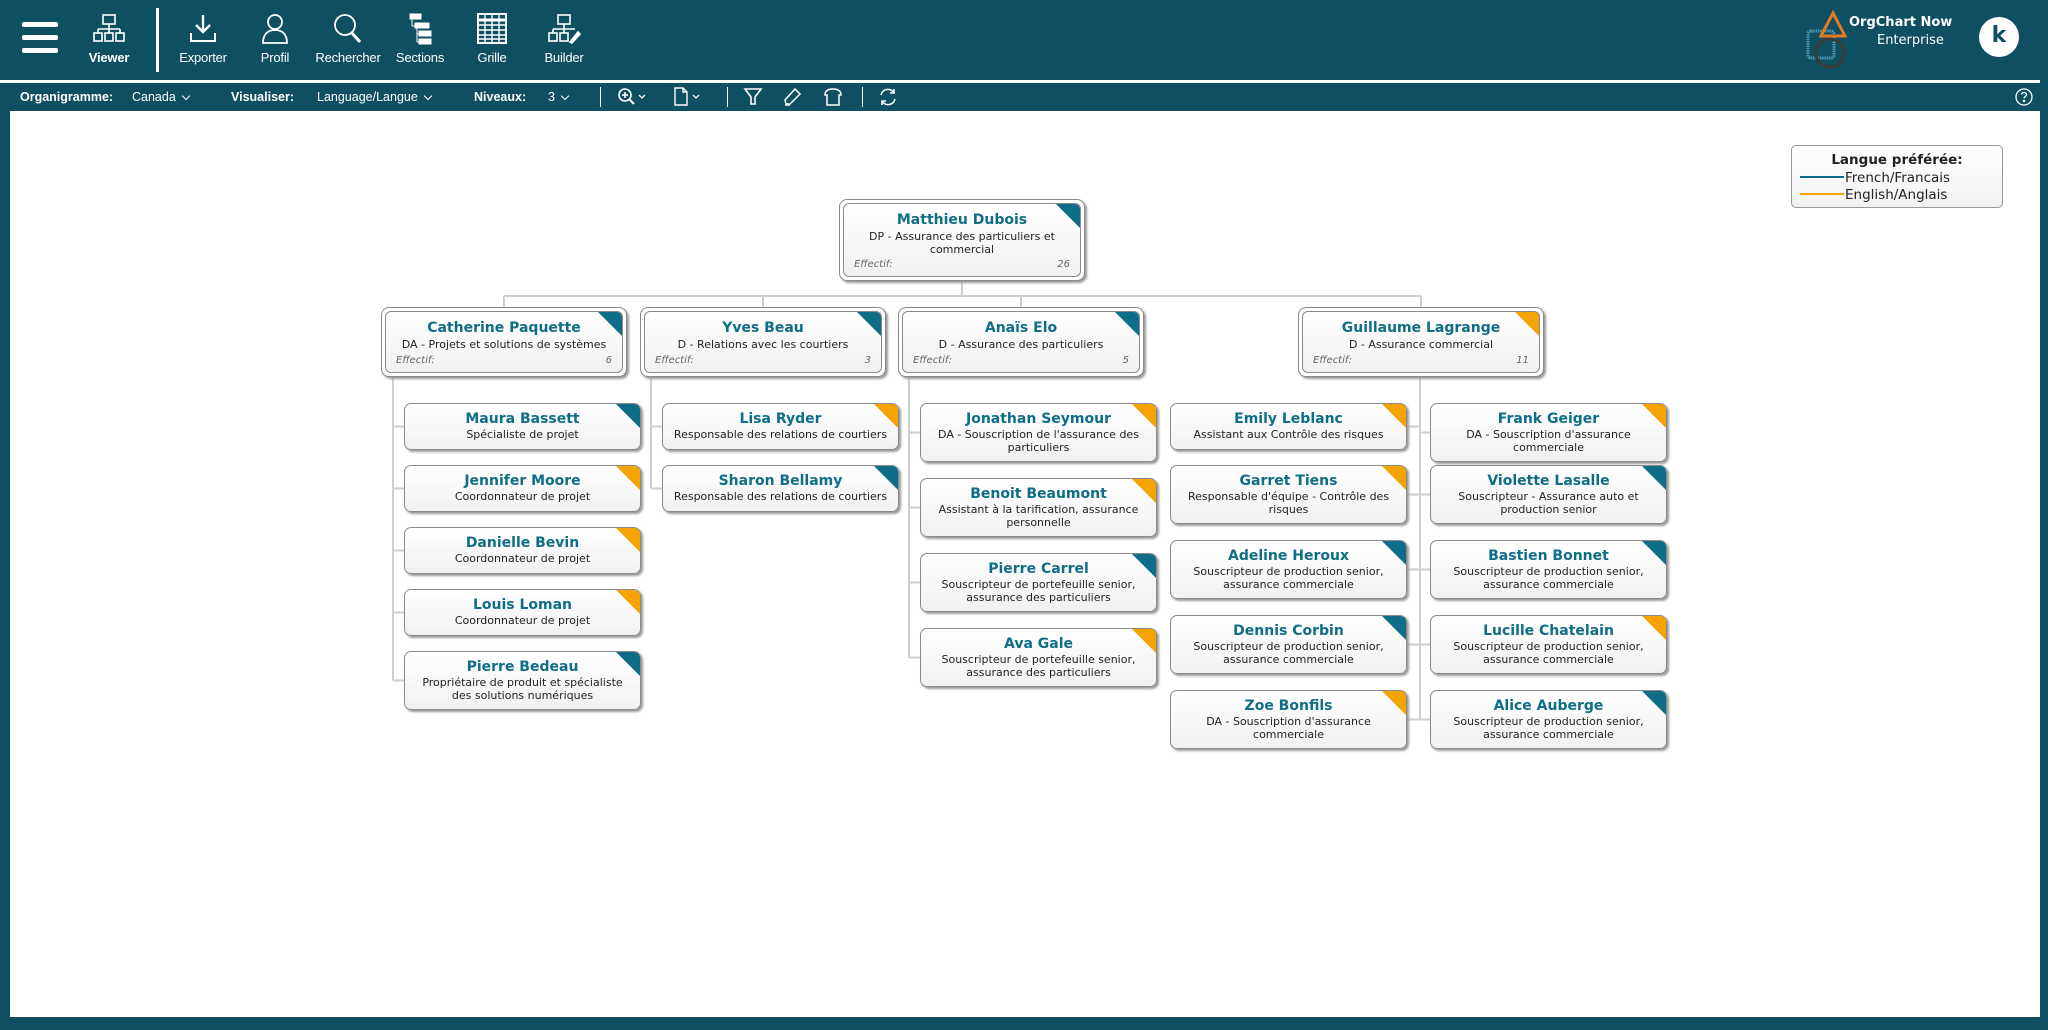 The image size is (2048, 1030). Describe the element at coordinates (1288, 434) in the screenshot. I see `employee-title: Assistant aux Contrôle des risques` at that location.